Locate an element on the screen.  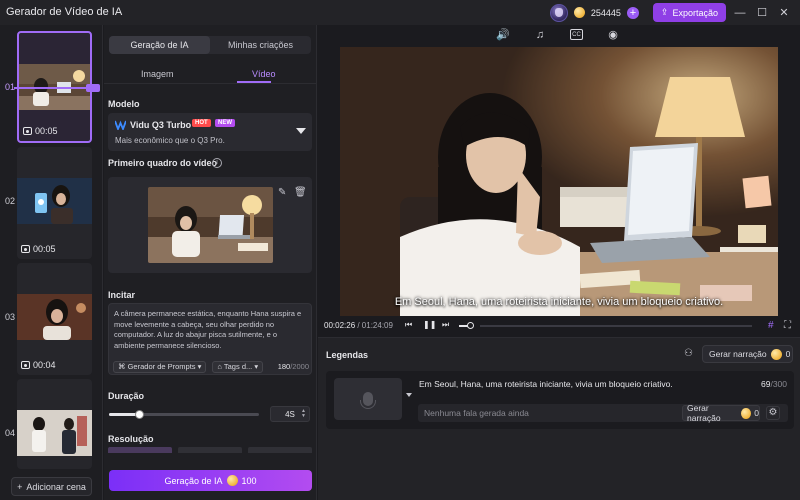
first-frame-image is located at coordinates (210, 225).